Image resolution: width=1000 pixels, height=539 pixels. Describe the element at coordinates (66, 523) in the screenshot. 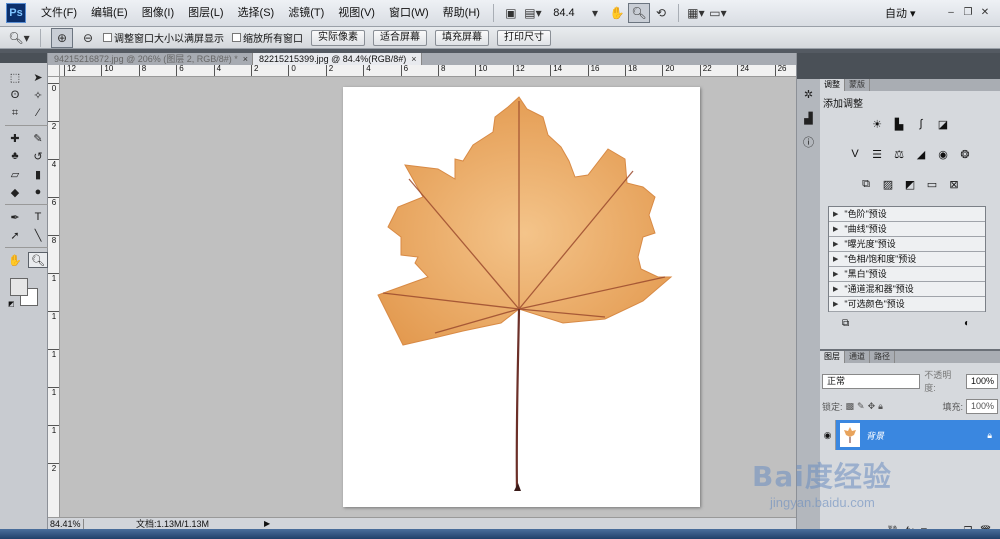

I see `status-zoom: 84.41%` at that location.